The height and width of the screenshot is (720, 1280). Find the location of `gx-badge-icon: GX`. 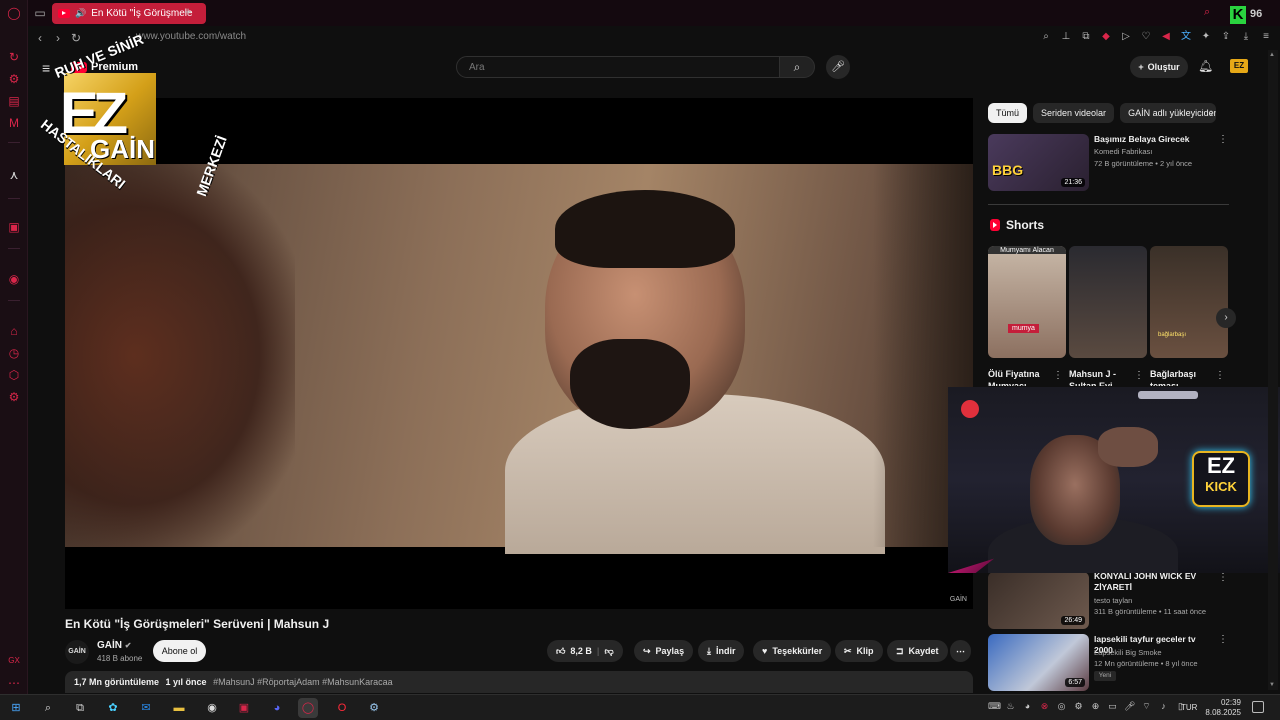

gx-badge-icon: GX is located at coordinates (14, 661).